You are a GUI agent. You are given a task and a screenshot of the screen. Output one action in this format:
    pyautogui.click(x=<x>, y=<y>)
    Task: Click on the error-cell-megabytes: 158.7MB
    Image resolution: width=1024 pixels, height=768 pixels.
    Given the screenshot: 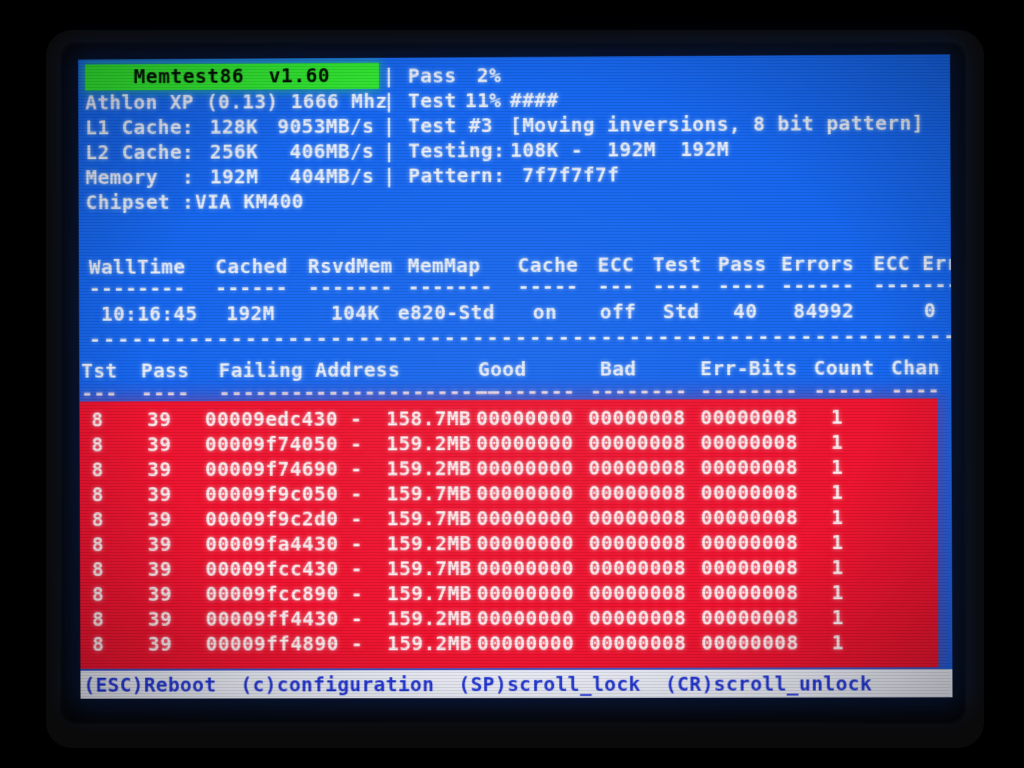 What is the action you would take?
    pyautogui.click(x=429, y=419)
    